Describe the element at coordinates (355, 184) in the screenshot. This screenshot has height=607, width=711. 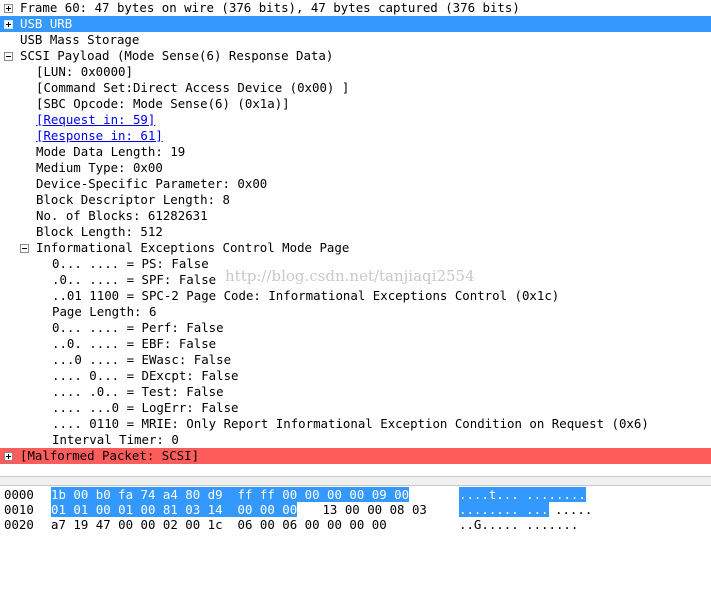
I see `tree-row-device-specific: Device-Specific Parameter: 0x00` at that location.